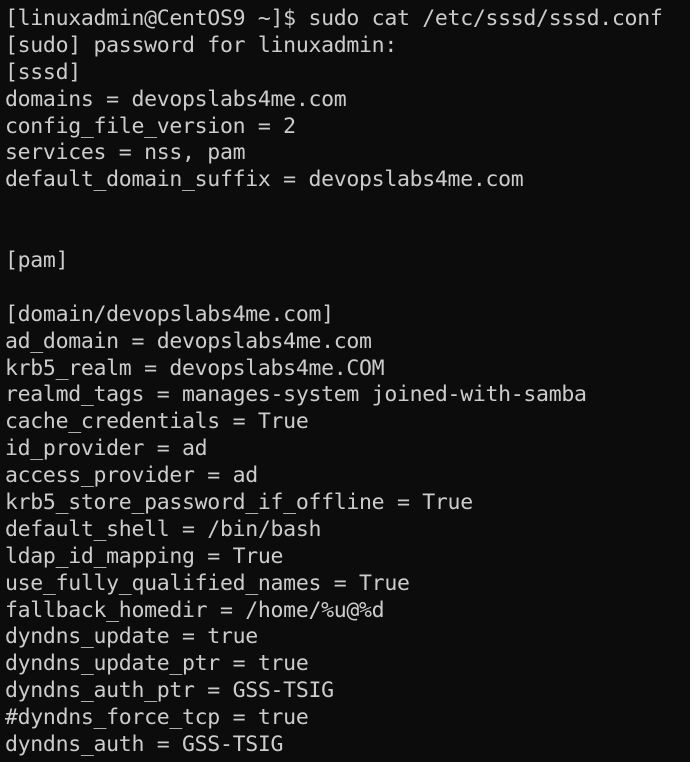 Image resolution: width=690 pixels, height=762 pixels. What do you see at coordinates (157, 422) in the screenshot?
I see `config-line: cache_credentials = True` at bounding box center [157, 422].